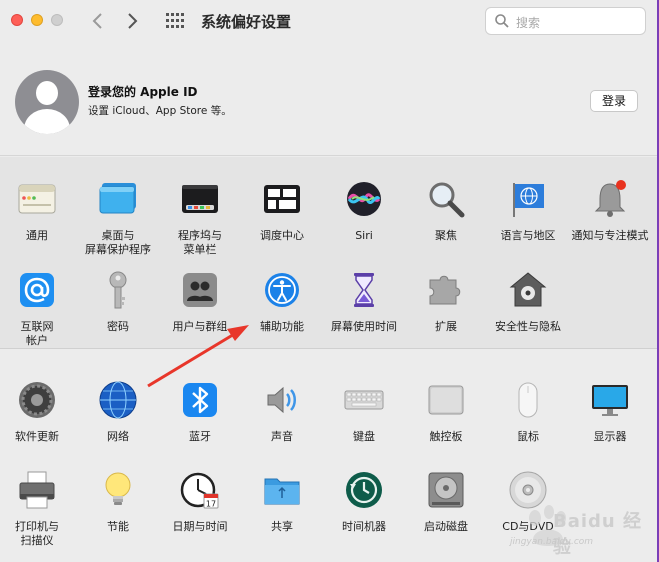 This screenshot has width=659, height=562. I want to click on pref-bluetooth: 蓝牙, so click(200, 412).